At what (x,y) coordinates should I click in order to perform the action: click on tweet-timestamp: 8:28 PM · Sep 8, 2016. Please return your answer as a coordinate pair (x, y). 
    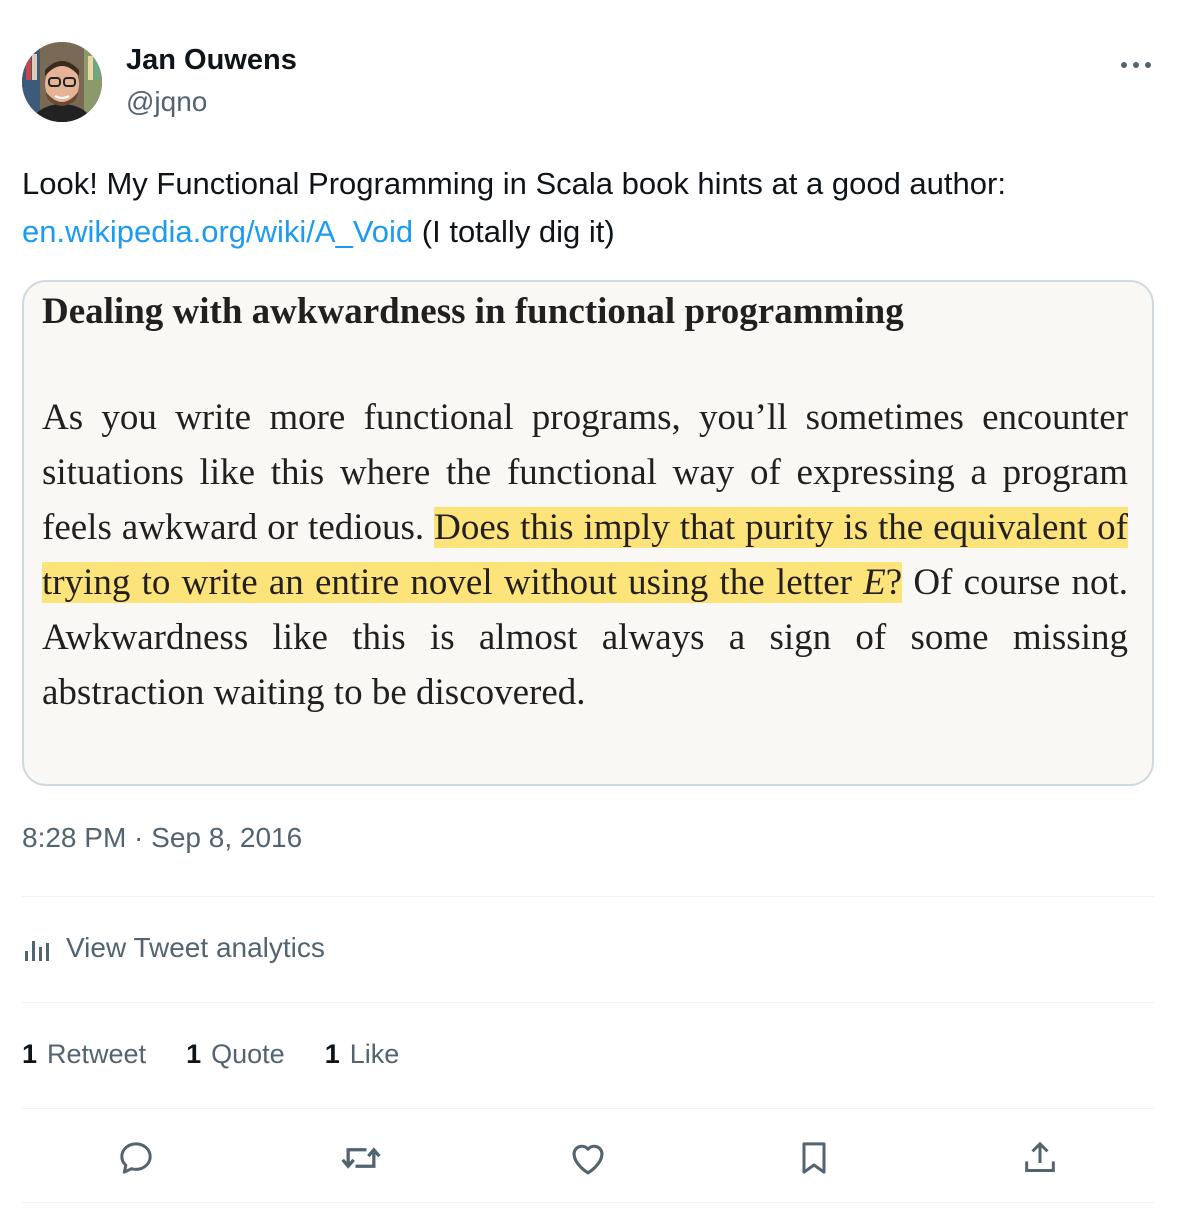
    Looking at the image, I should click on (162, 838).